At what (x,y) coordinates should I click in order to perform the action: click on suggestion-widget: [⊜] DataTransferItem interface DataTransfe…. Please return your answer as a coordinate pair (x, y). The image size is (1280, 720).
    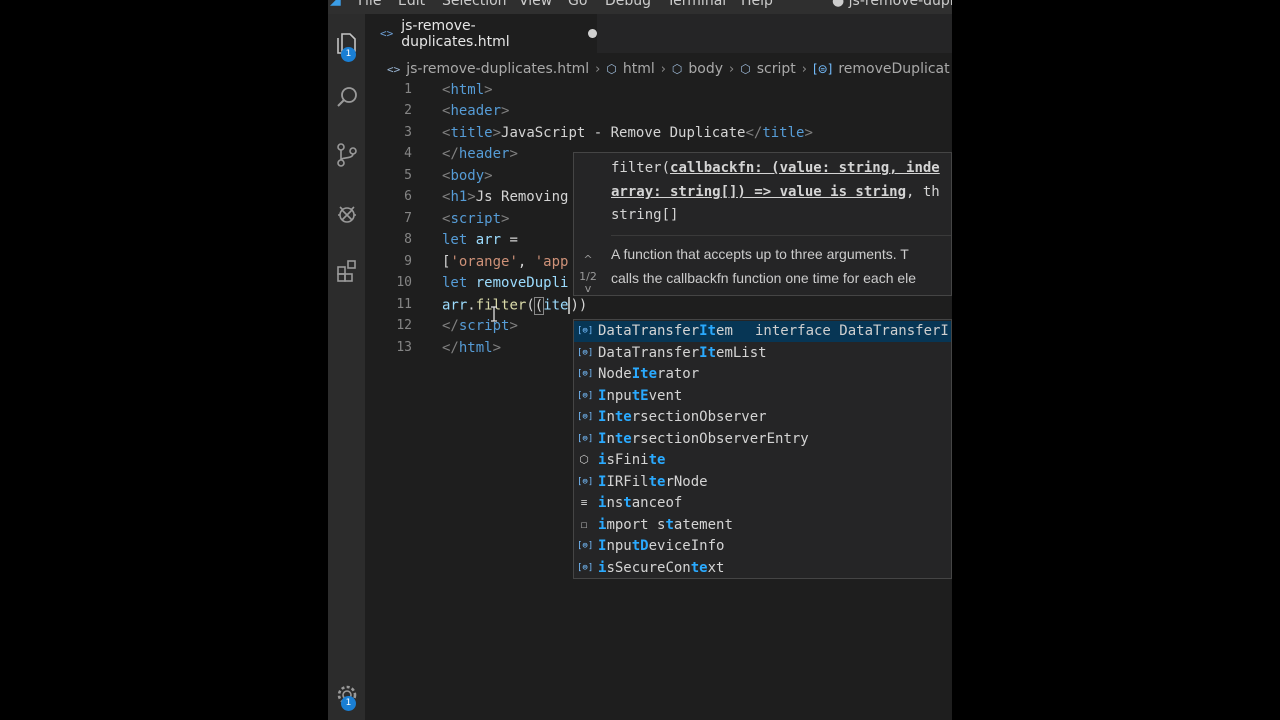
    Looking at the image, I should click on (762, 449).